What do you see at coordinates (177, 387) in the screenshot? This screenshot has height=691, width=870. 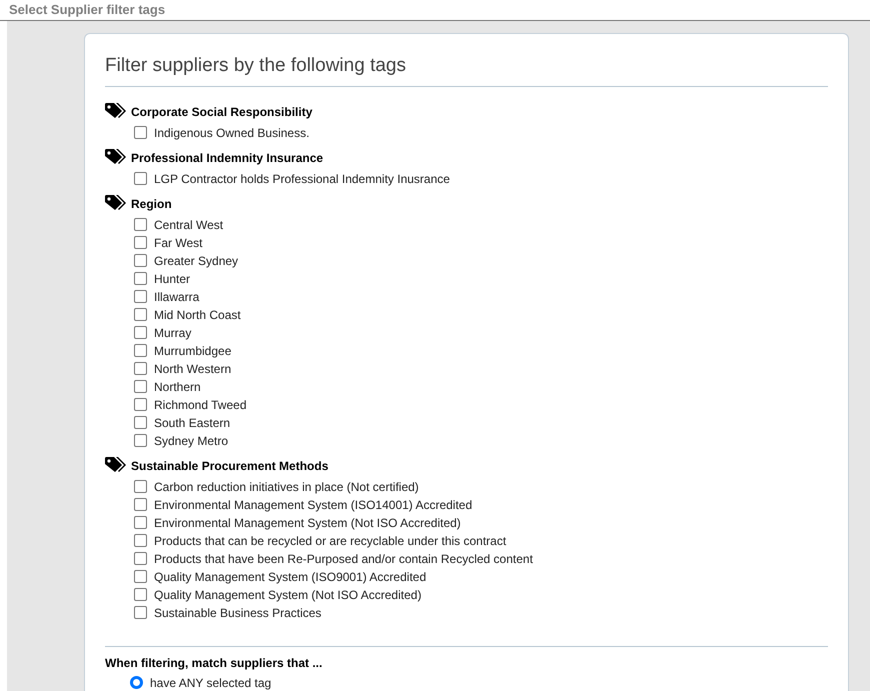 I see `checkbox-label: Northern` at bounding box center [177, 387].